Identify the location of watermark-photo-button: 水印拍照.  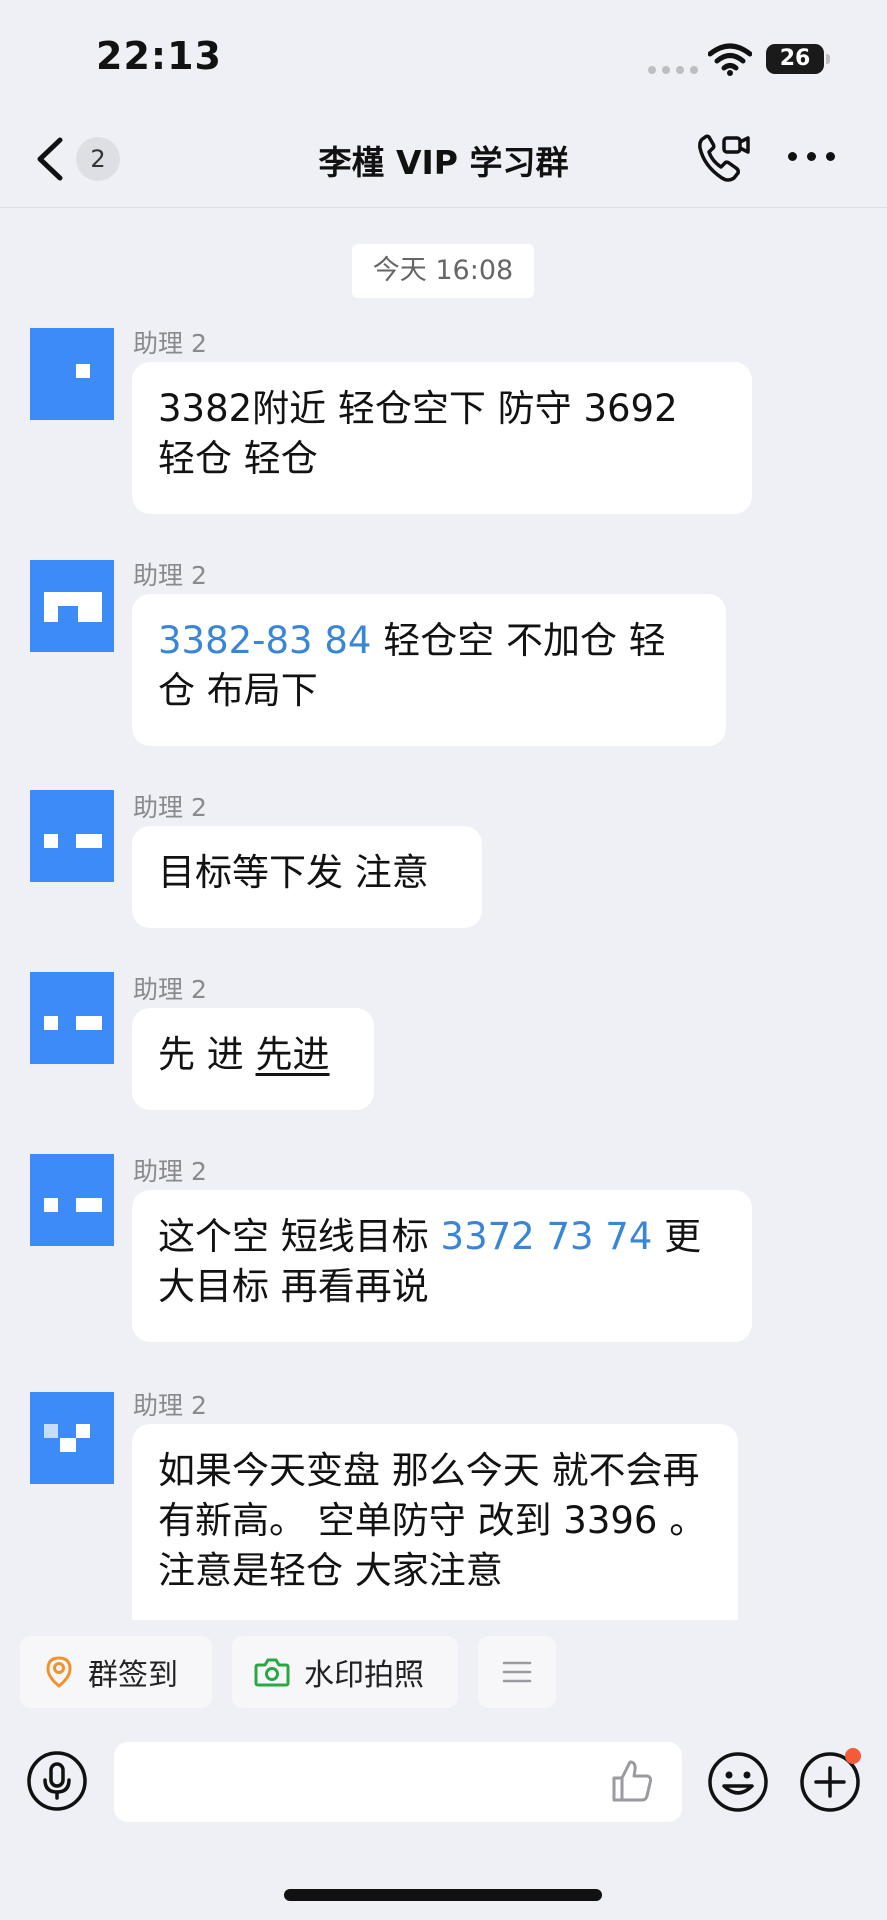
(345, 1672).